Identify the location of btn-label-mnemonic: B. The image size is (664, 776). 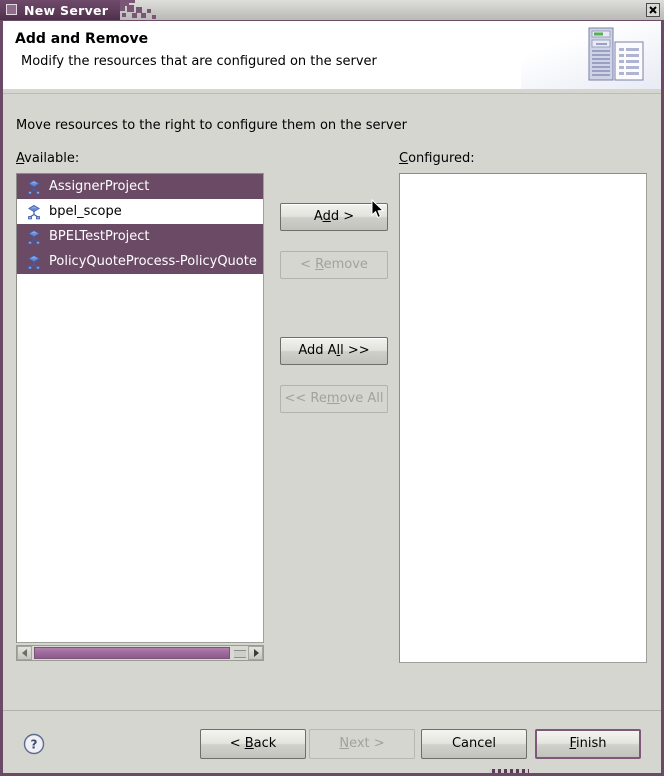
(249, 743).